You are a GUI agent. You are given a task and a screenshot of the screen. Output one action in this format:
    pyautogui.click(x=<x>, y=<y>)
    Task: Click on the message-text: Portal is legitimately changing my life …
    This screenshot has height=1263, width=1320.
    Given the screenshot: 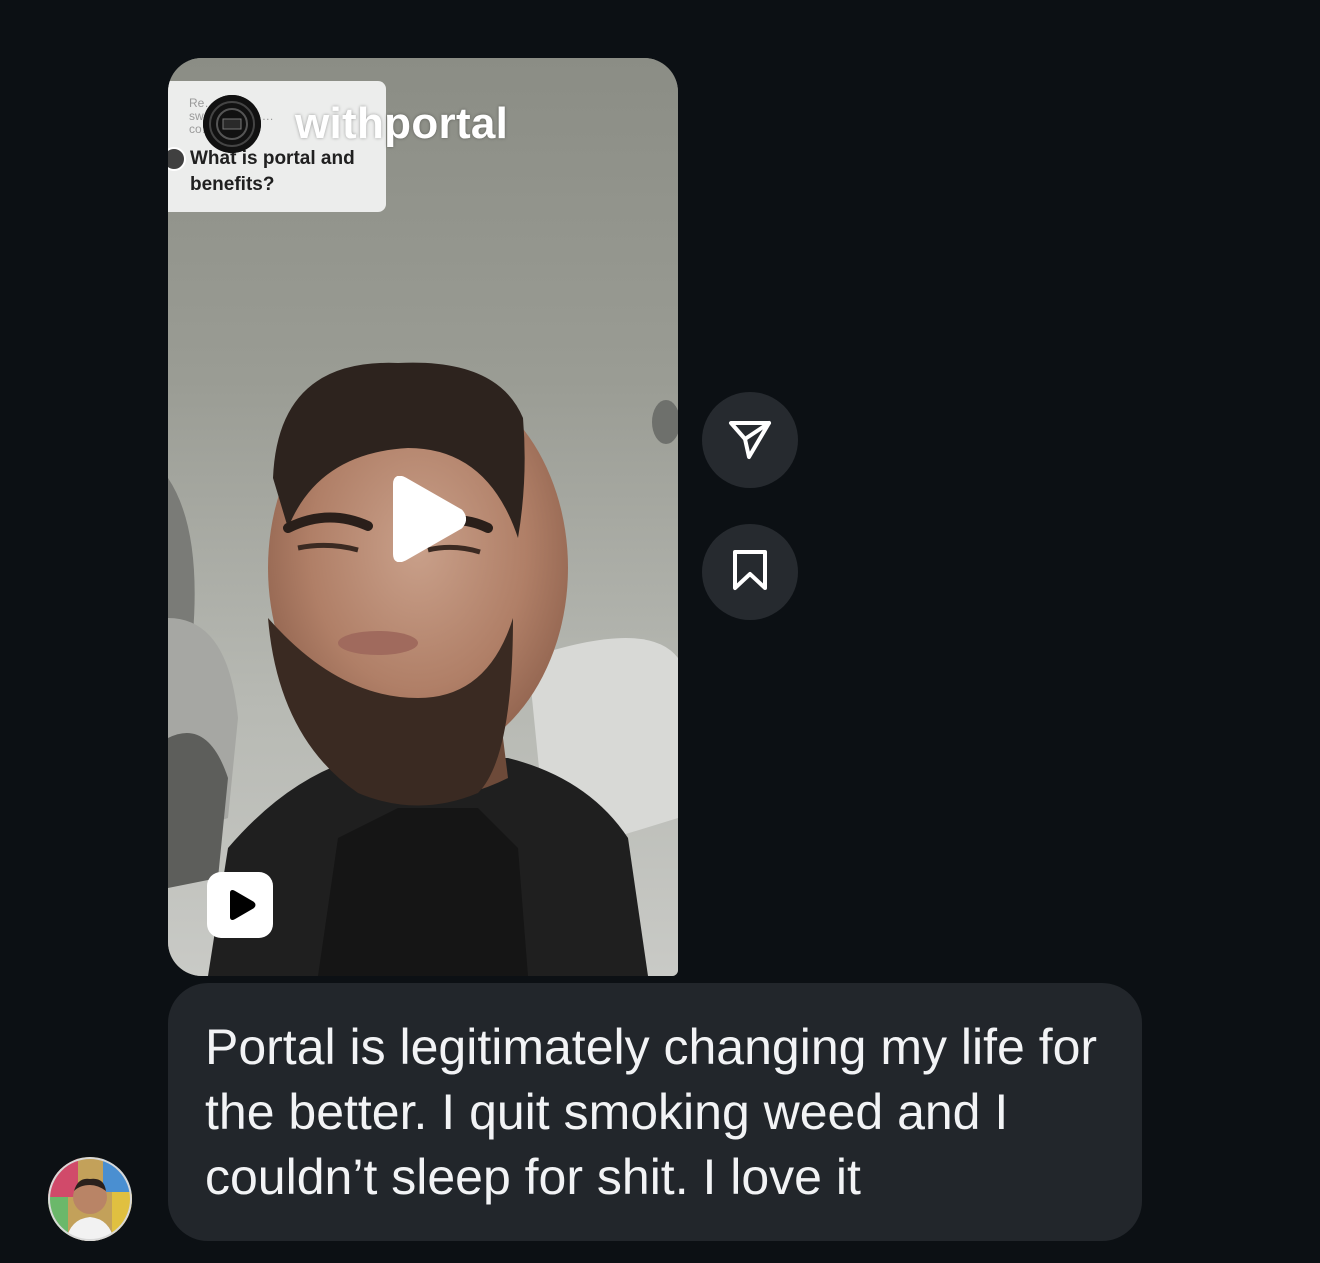 What is the action you would take?
    pyautogui.click(x=651, y=1112)
    